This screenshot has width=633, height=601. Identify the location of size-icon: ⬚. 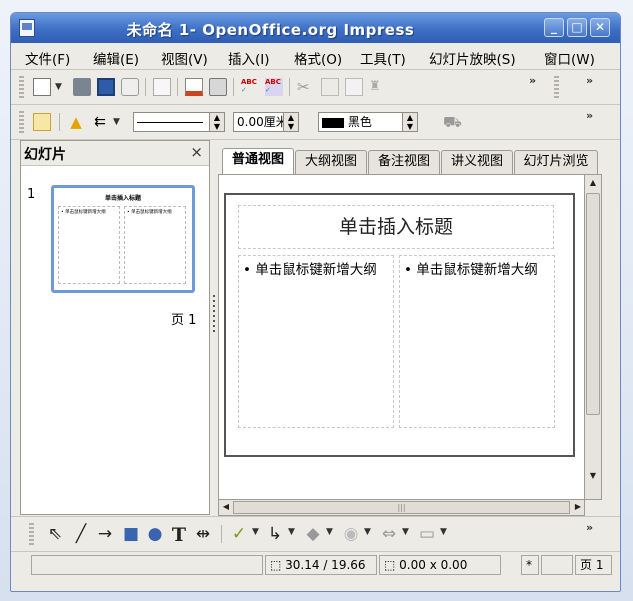
(392, 565).